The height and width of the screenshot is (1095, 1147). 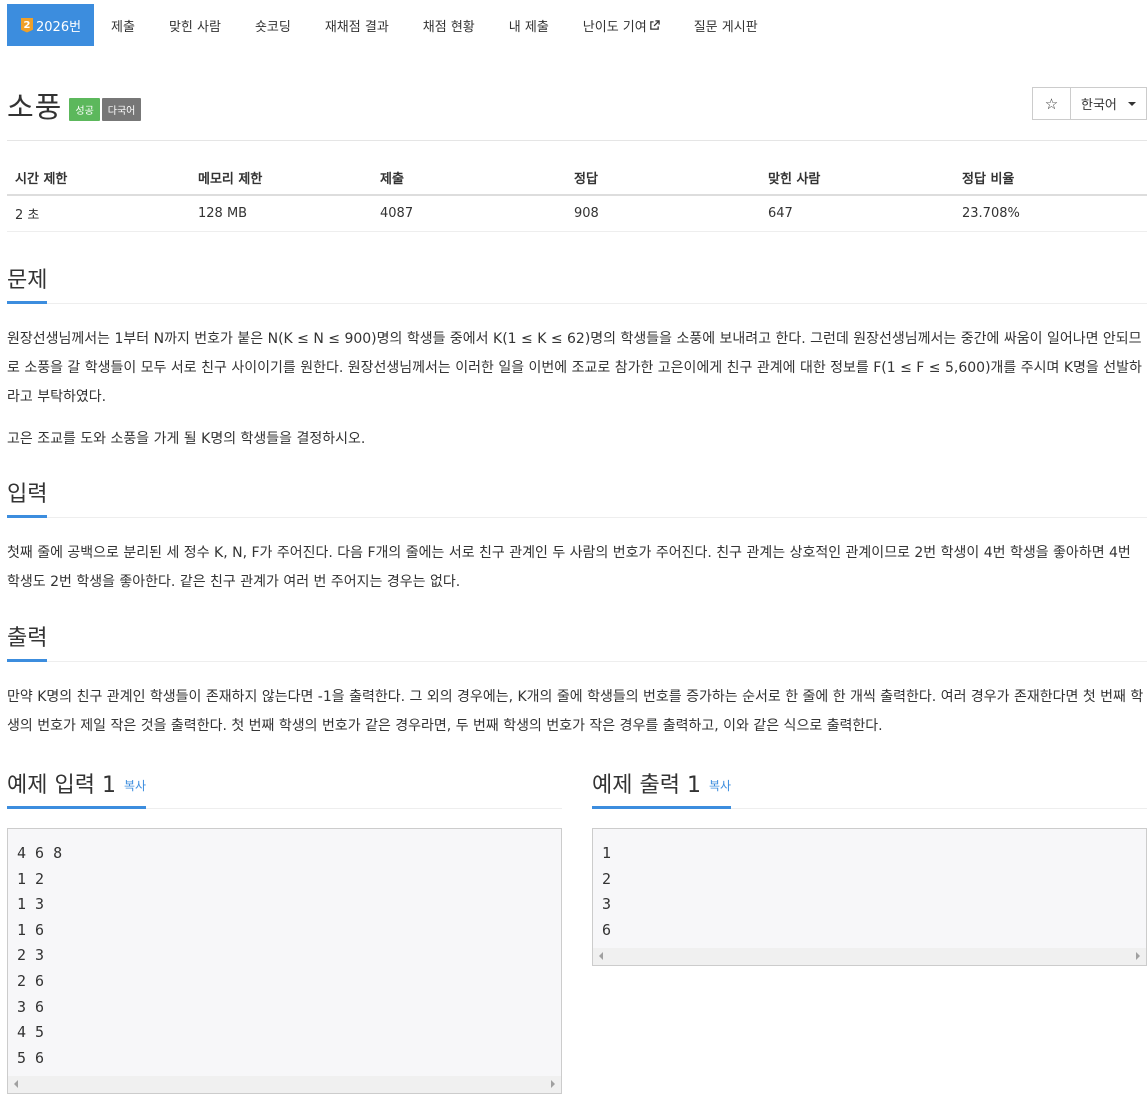 I want to click on status-badge-success: 성공, so click(x=84, y=109).